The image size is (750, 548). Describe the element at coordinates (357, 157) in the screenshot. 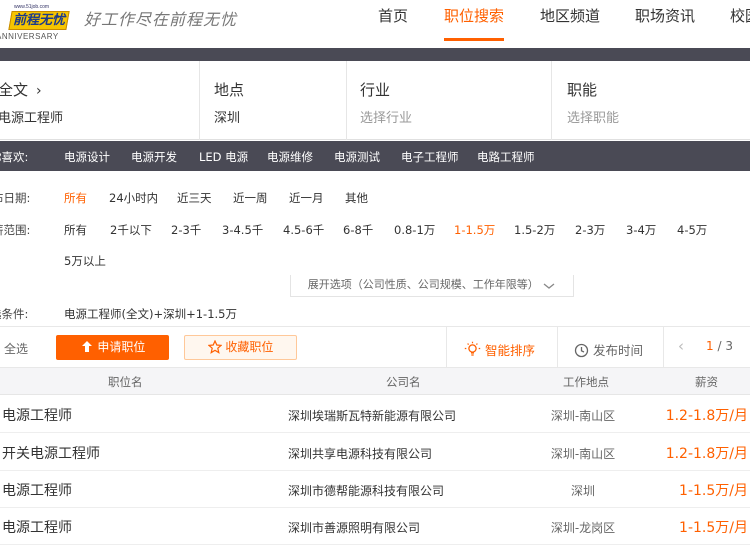

I see `related-keyword: 电源测试` at that location.